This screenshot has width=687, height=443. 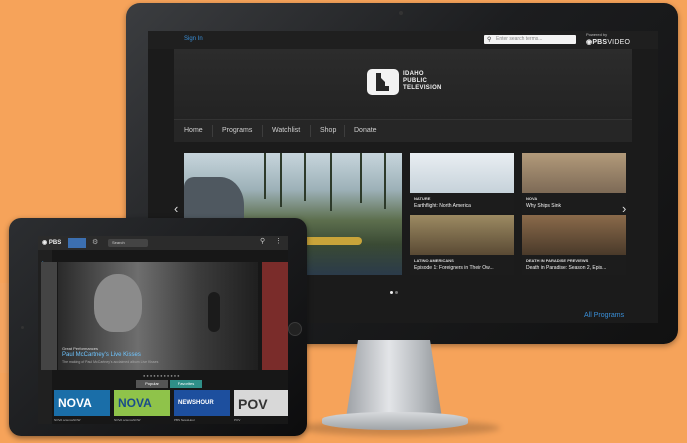 I want to click on program-card: POV POV, so click(x=261, y=406).